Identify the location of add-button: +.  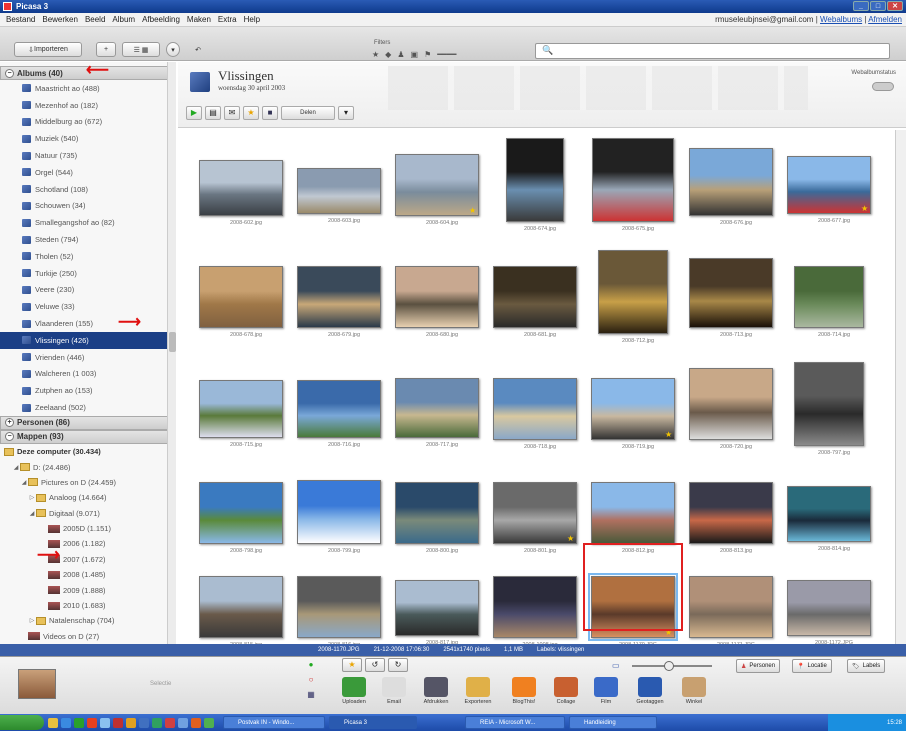
(106, 49).